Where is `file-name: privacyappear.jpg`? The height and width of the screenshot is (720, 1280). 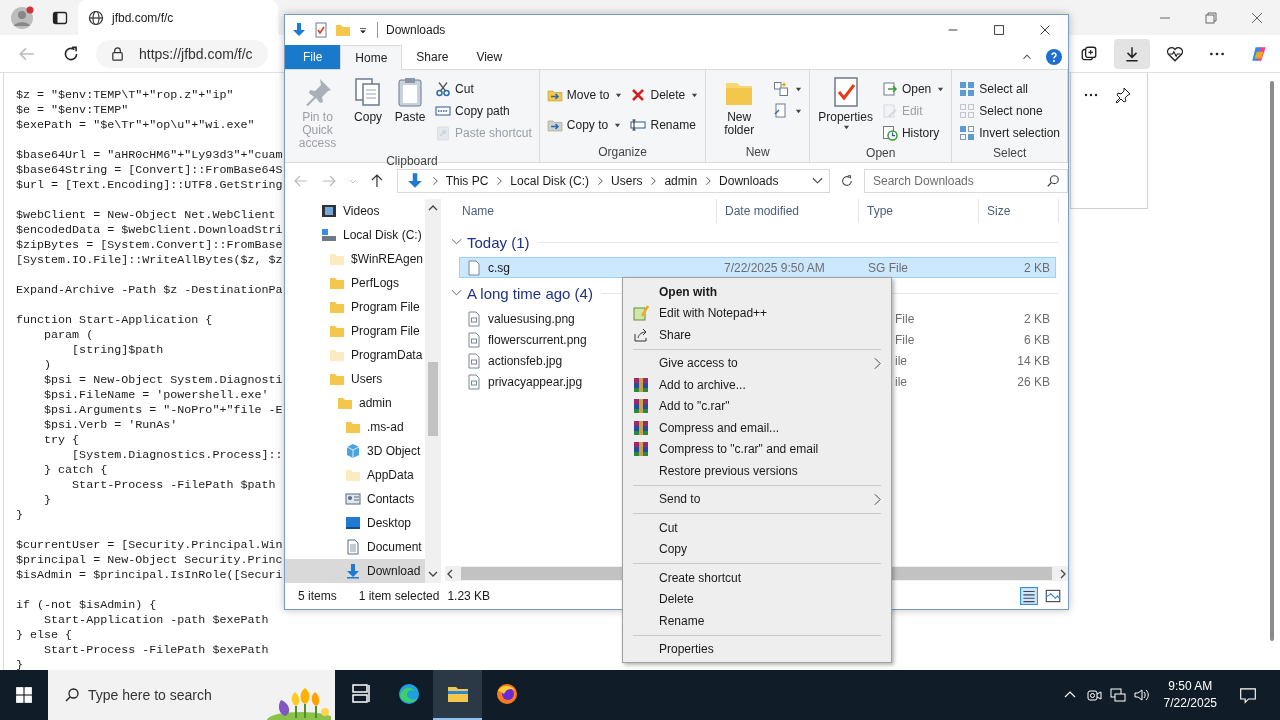
file-name: privacyappear.jpg is located at coordinates (535, 381).